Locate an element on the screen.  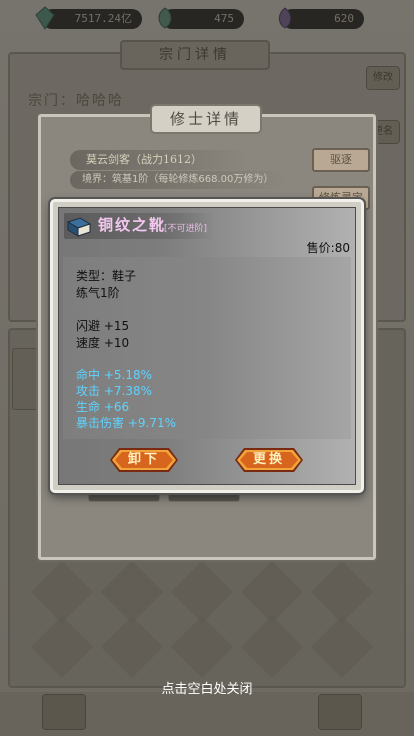
item-type: 类型：鞋子 is located at coordinates (106, 276).